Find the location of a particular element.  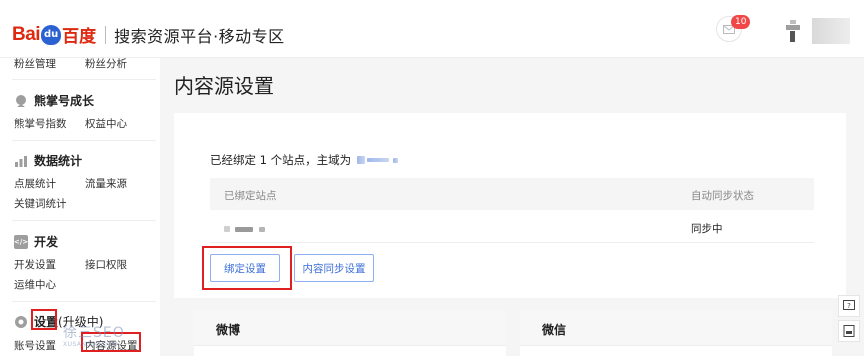

help-button: ? is located at coordinates (849, 306).